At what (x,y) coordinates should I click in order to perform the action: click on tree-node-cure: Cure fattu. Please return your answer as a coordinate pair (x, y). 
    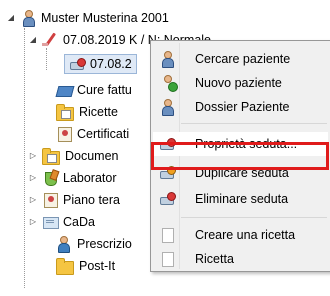
    Looking at the image, I should click on (87, 90).